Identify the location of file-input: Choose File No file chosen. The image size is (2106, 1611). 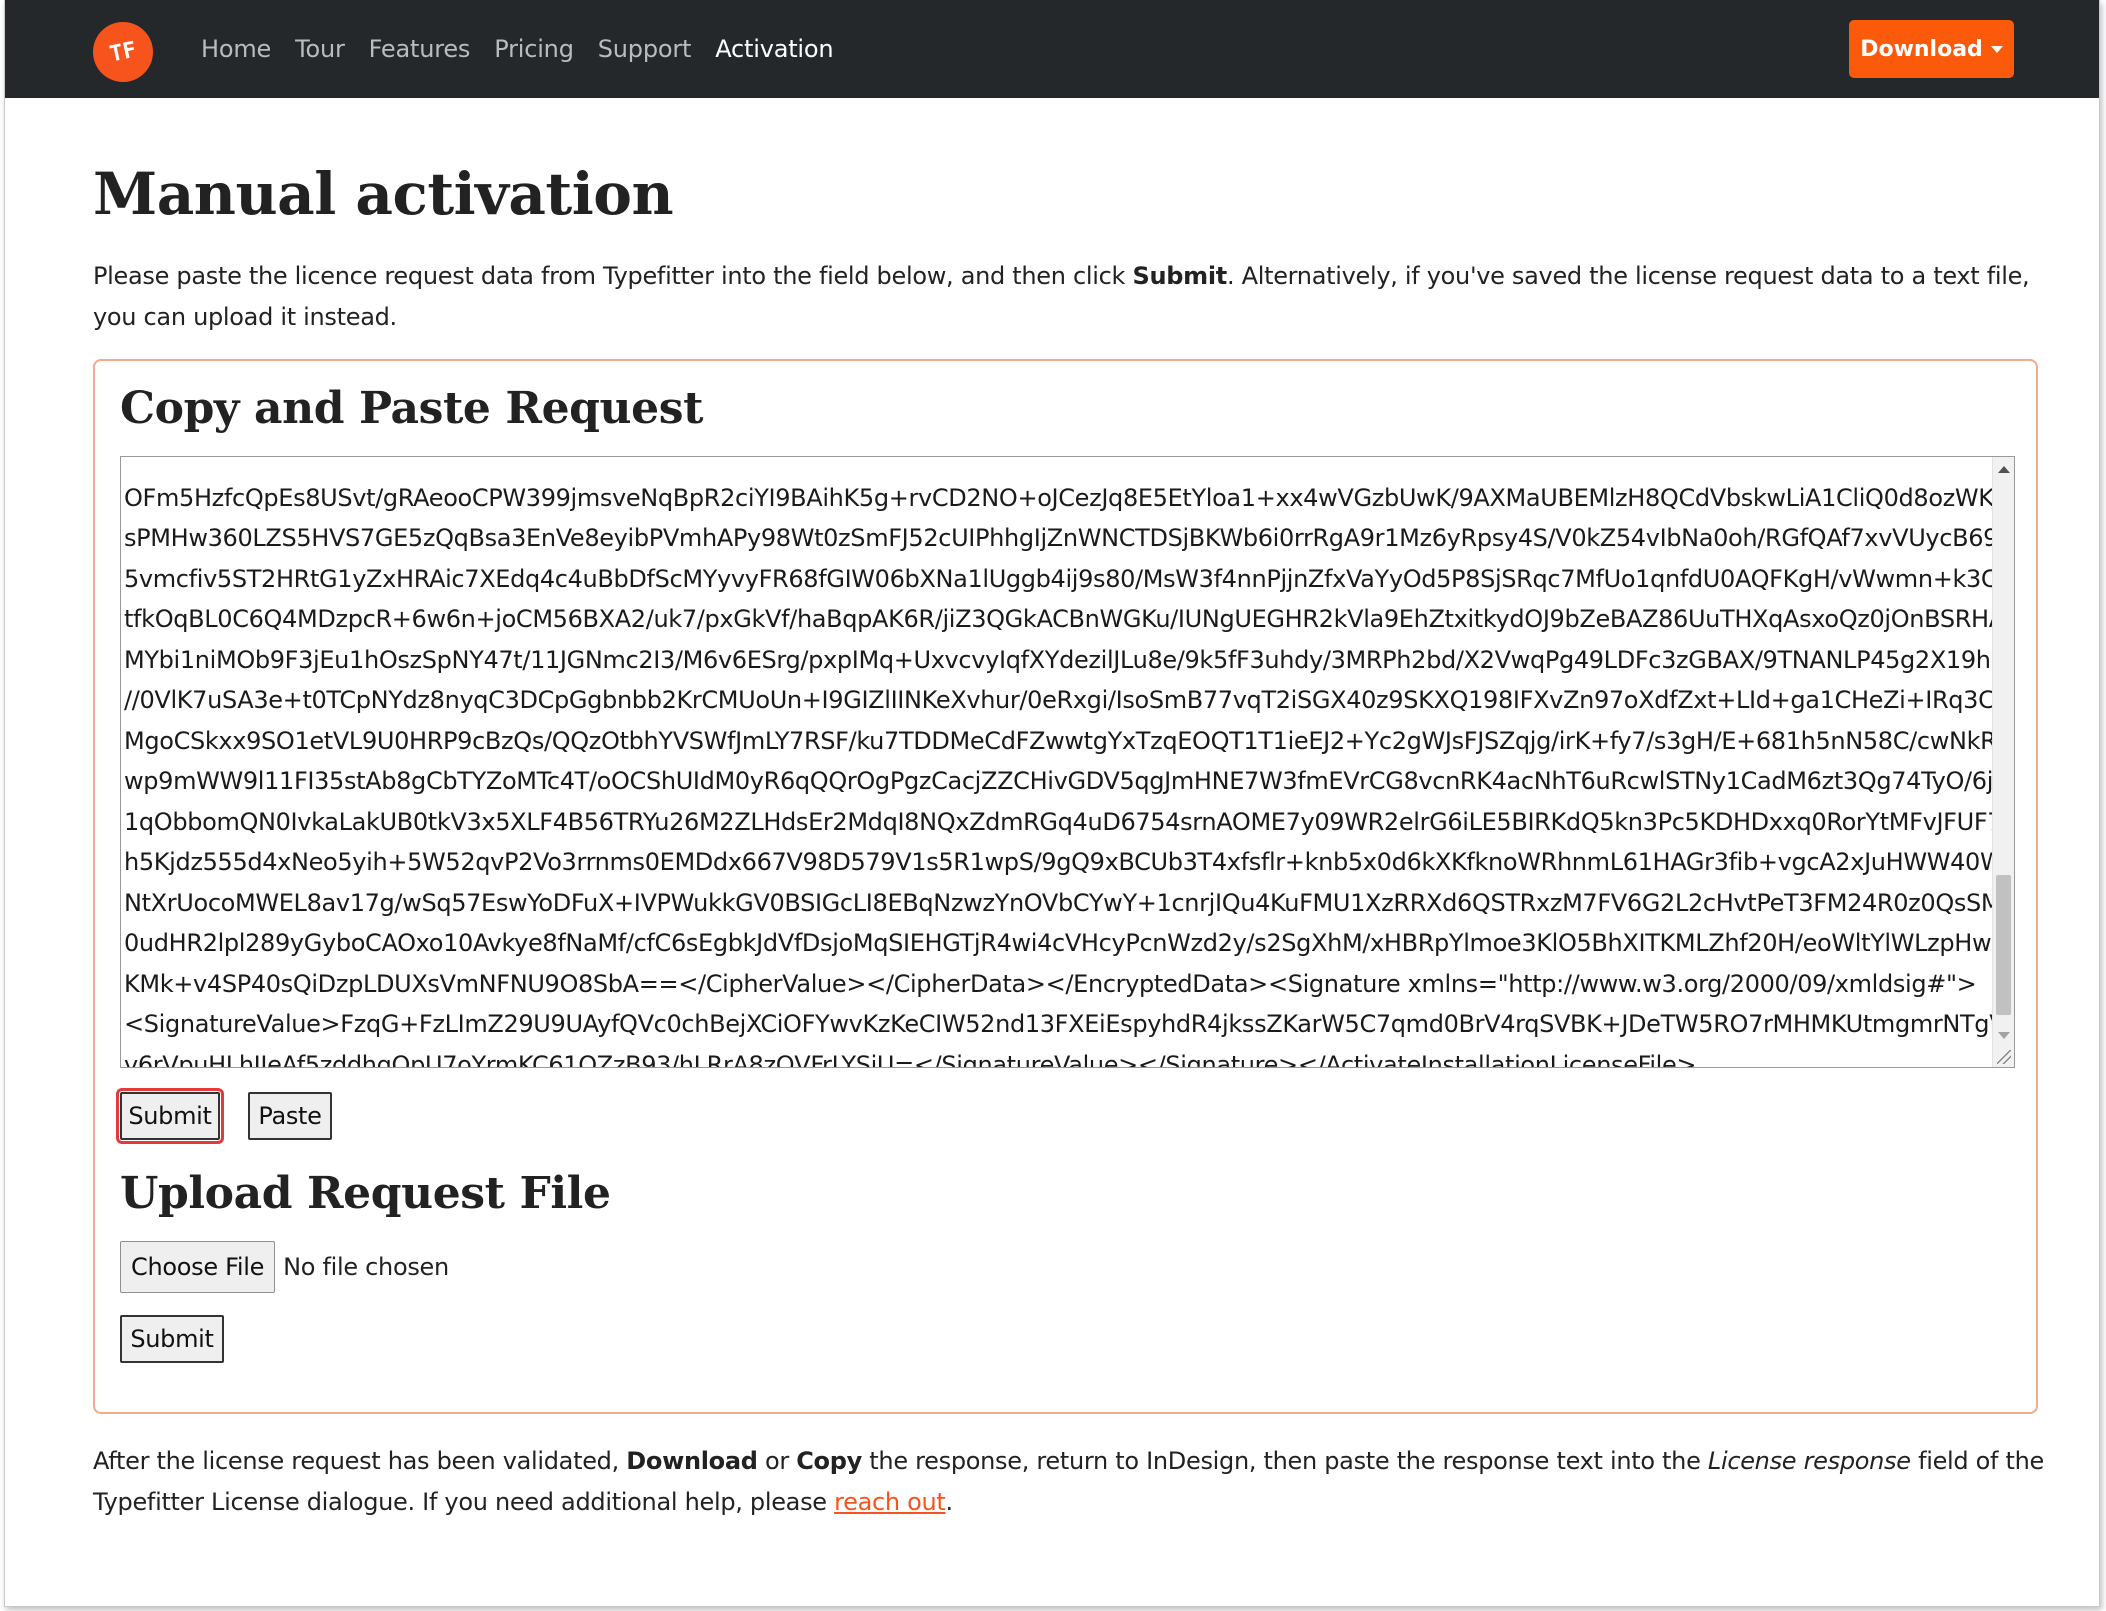
(284, 1267).